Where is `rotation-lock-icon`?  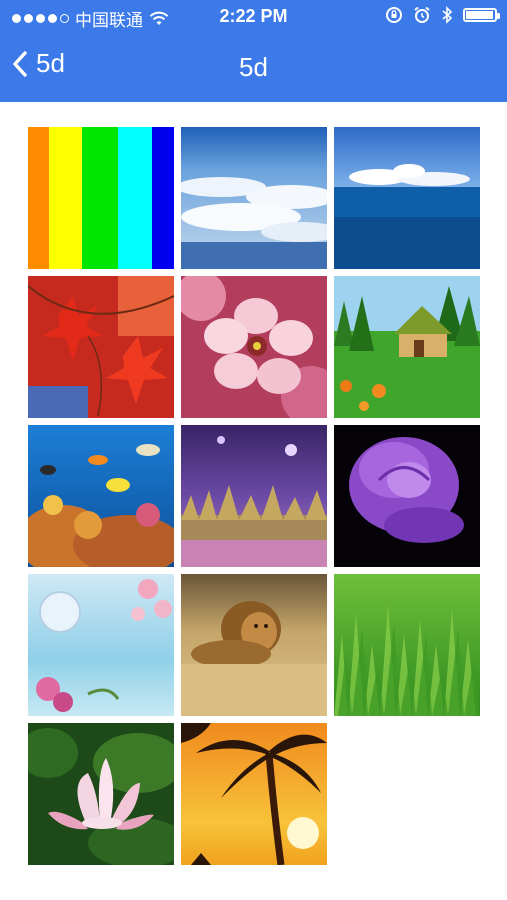 rotation-lock-icon is located at coordinates (394, 15).